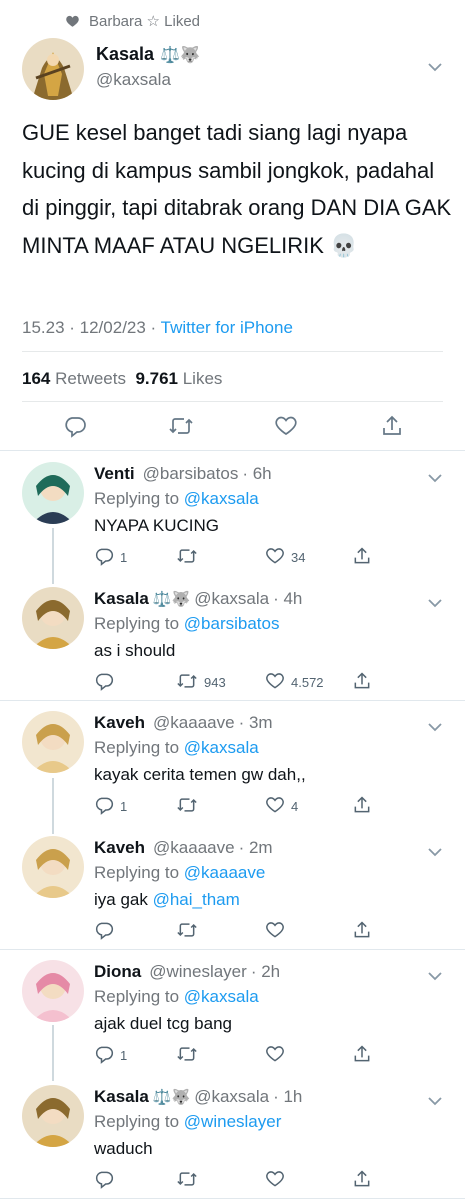  Describe the element at coordinates (198, 972) in the screenshot. I see `author-handle: @wineslayer` at that location.